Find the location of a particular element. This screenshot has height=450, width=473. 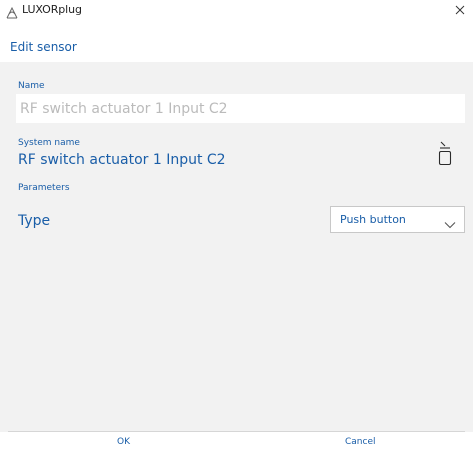

page-title: Edit sensor is located at coordinates (43, 47).